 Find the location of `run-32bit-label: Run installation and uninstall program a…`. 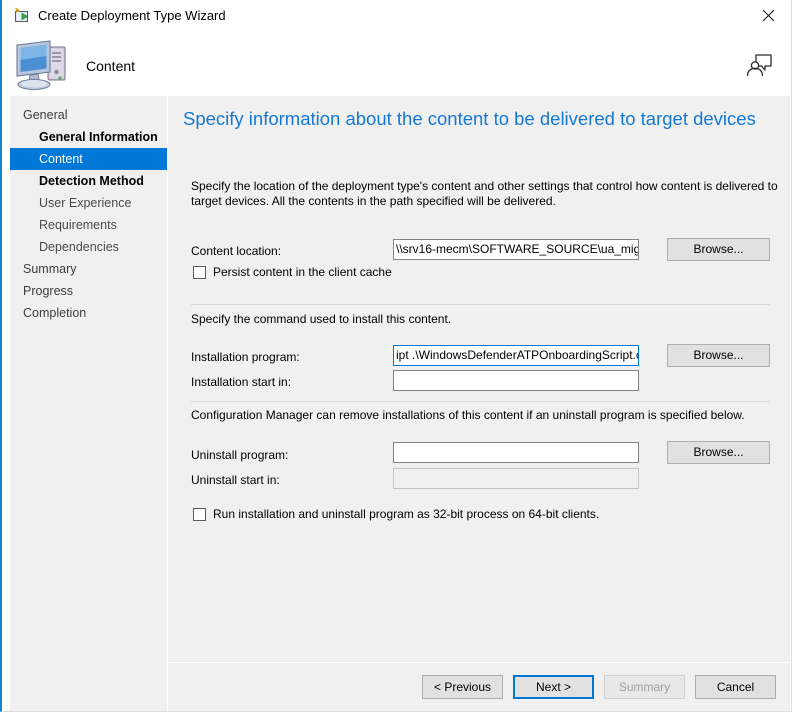

run-32bit-label: Run installation and uninstall program a… is located at coordinates (406, 514).